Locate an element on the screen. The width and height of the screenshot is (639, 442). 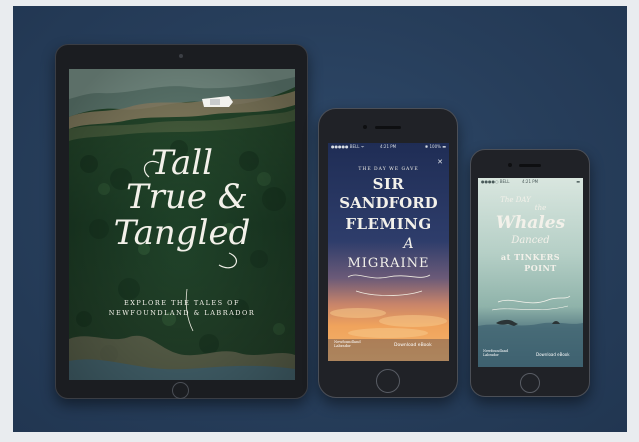
phone-1-subtitle: MIGRAINE is located at coordinates (388, 263).